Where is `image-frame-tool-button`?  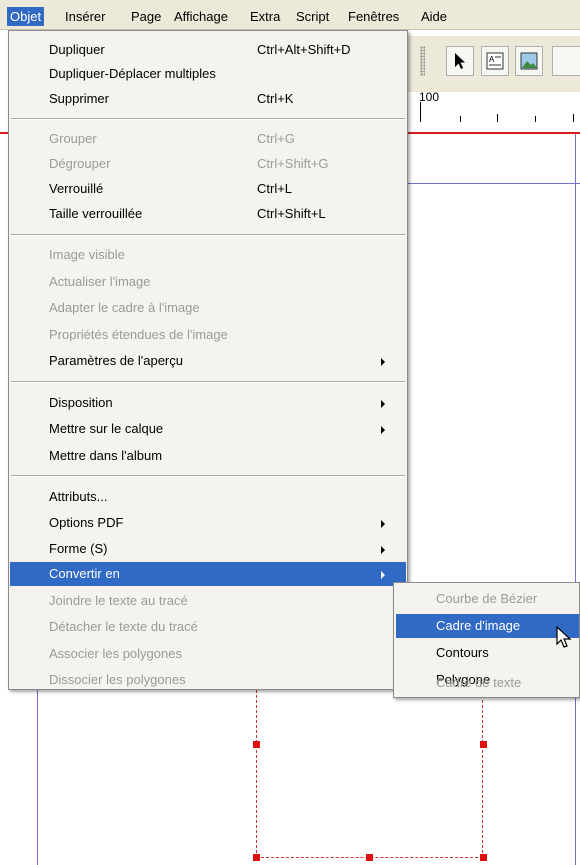 image-frame-tool-button is located at coordinates (529, 61).